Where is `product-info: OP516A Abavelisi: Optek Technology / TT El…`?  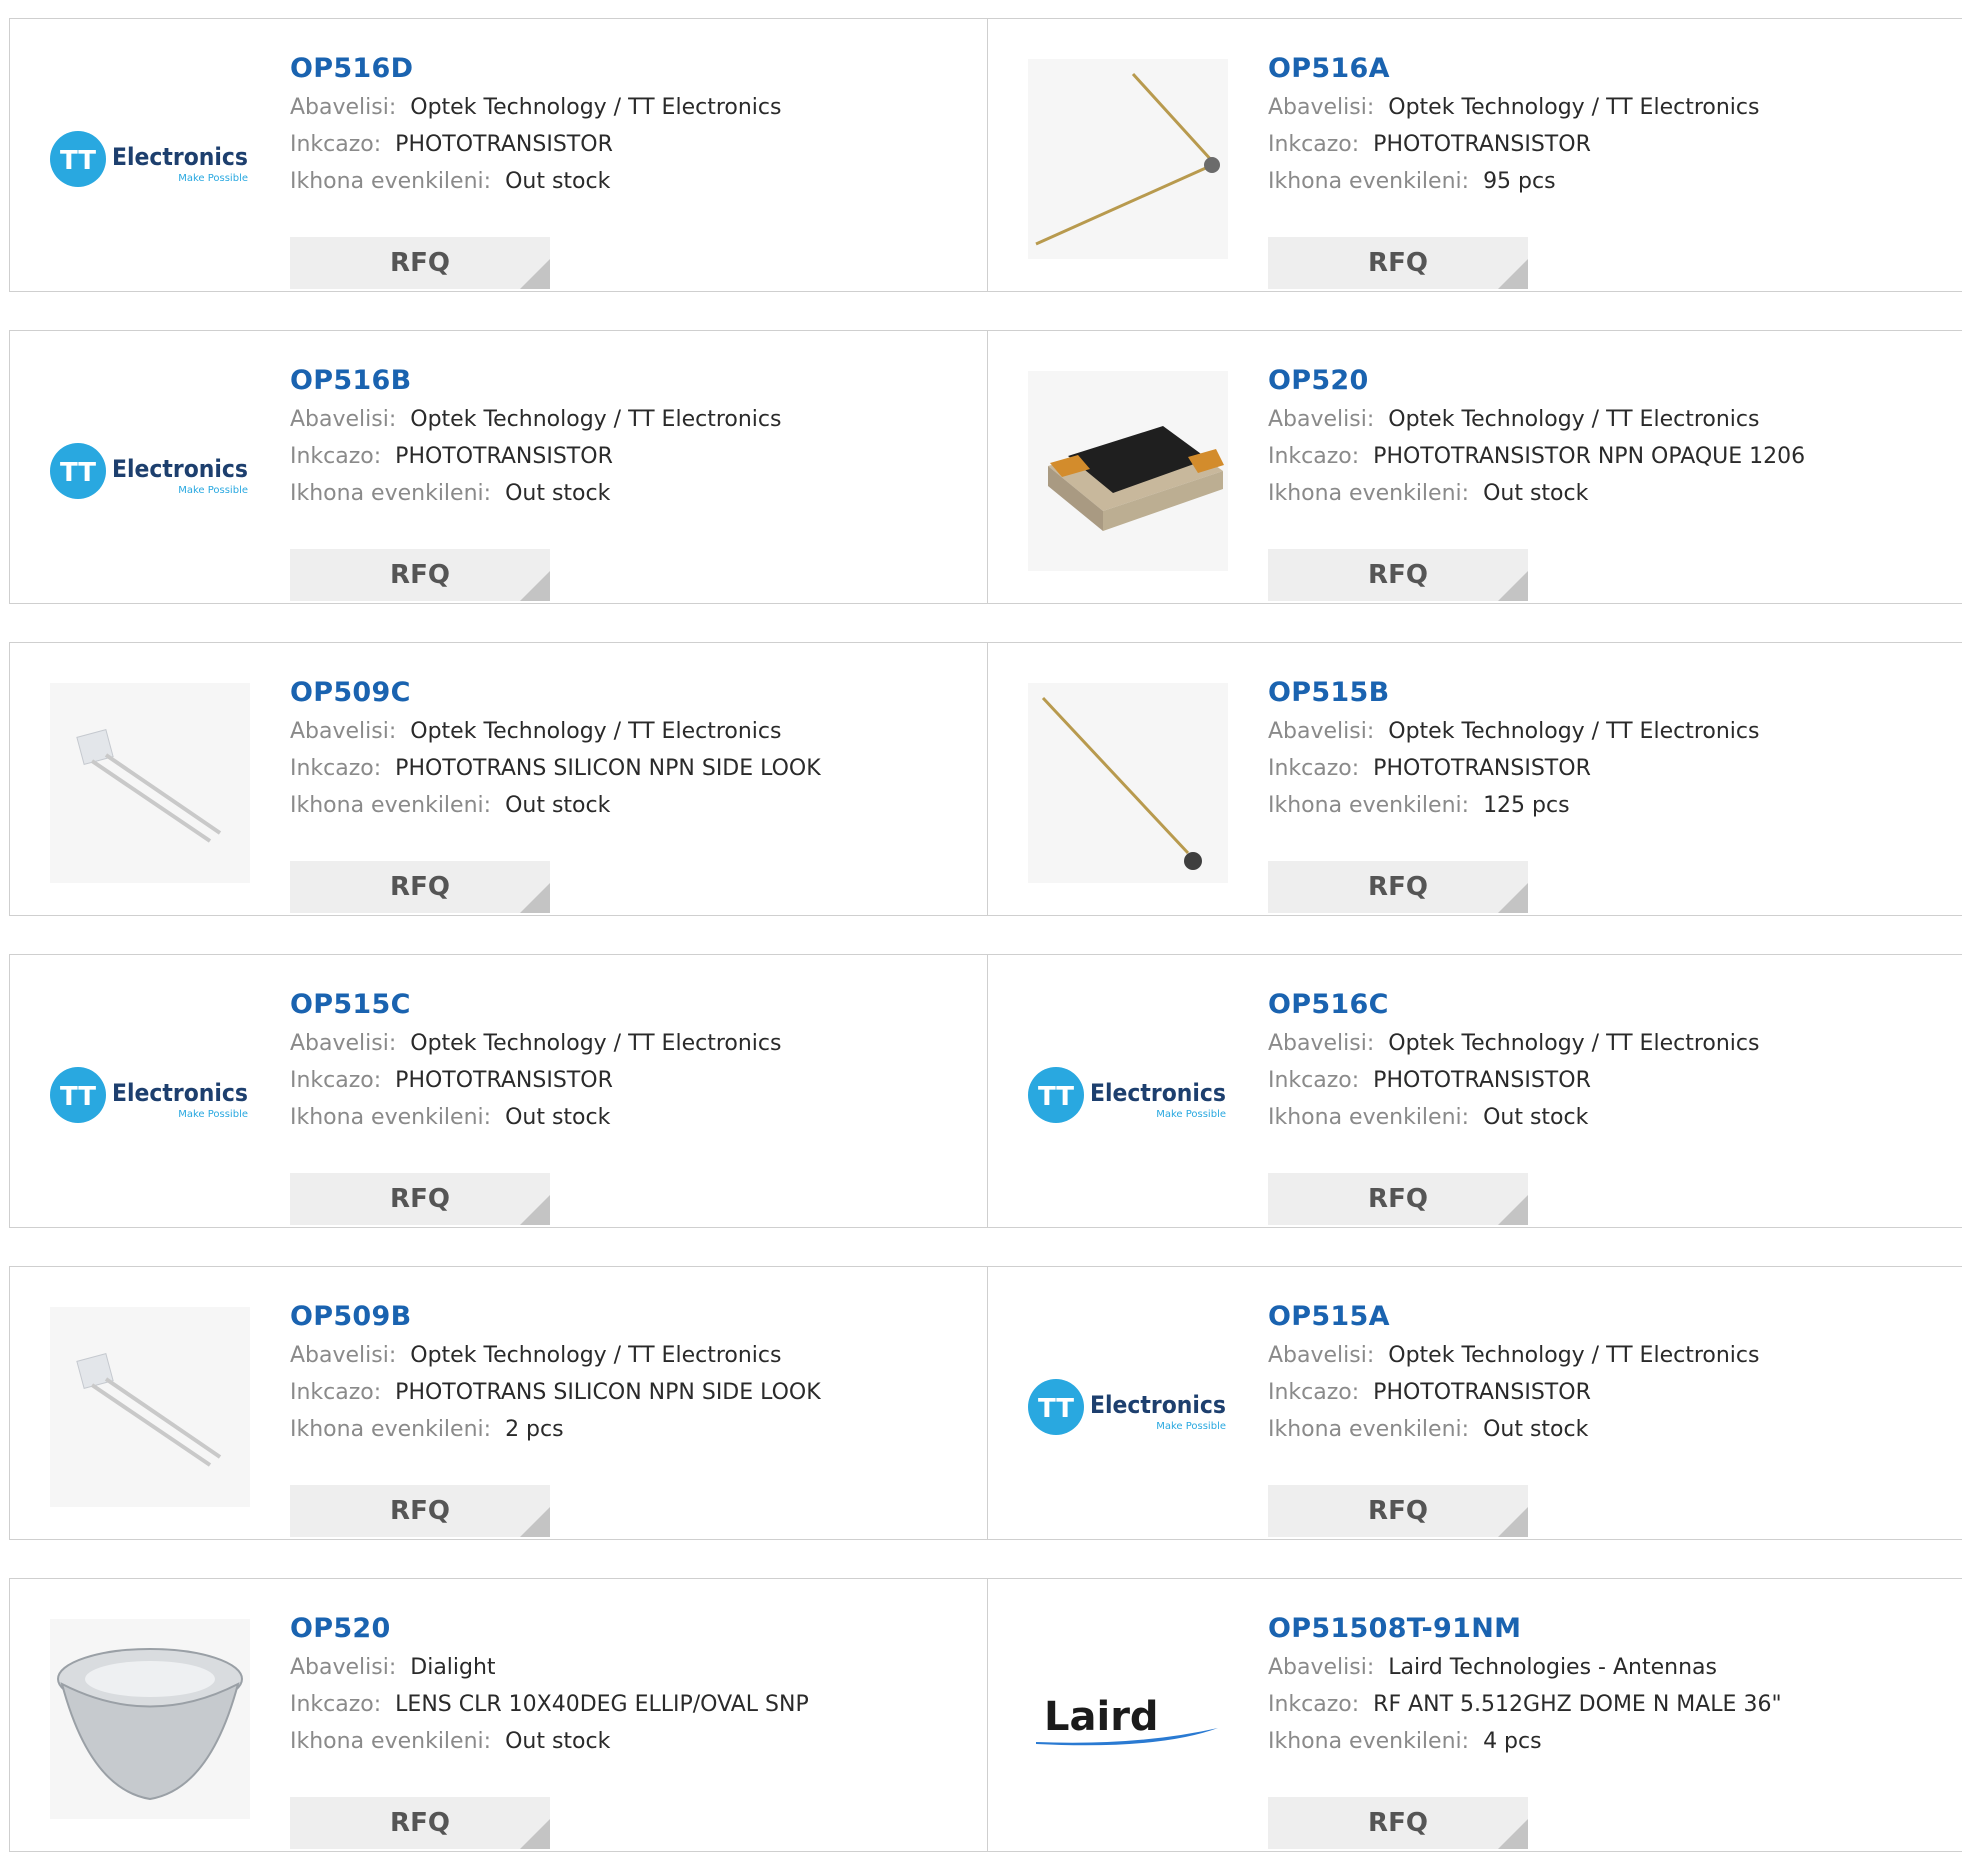 product-info: OP516A Abavelisi: Optek Technology / TT El… is located at coordinates (1608, 169).